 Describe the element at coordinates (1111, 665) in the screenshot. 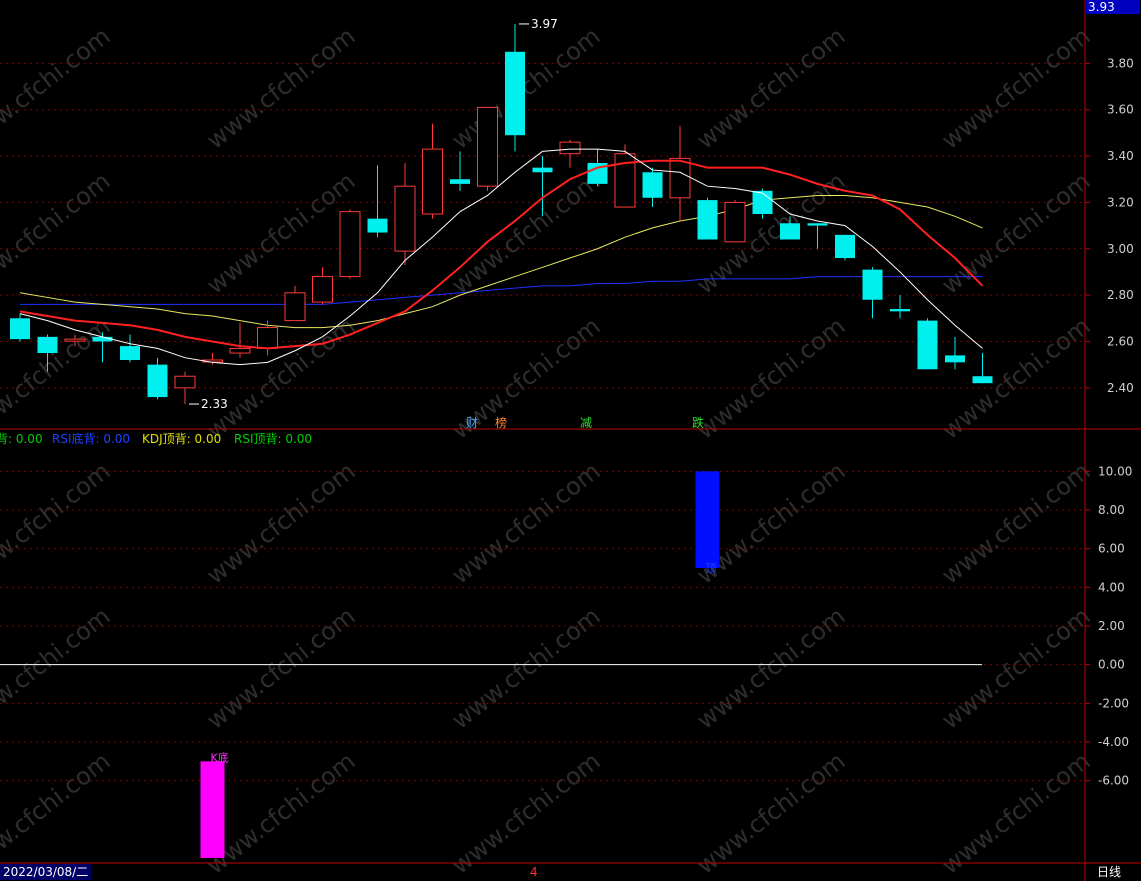

I see `indicator-tick-label: 0.00` at that location.